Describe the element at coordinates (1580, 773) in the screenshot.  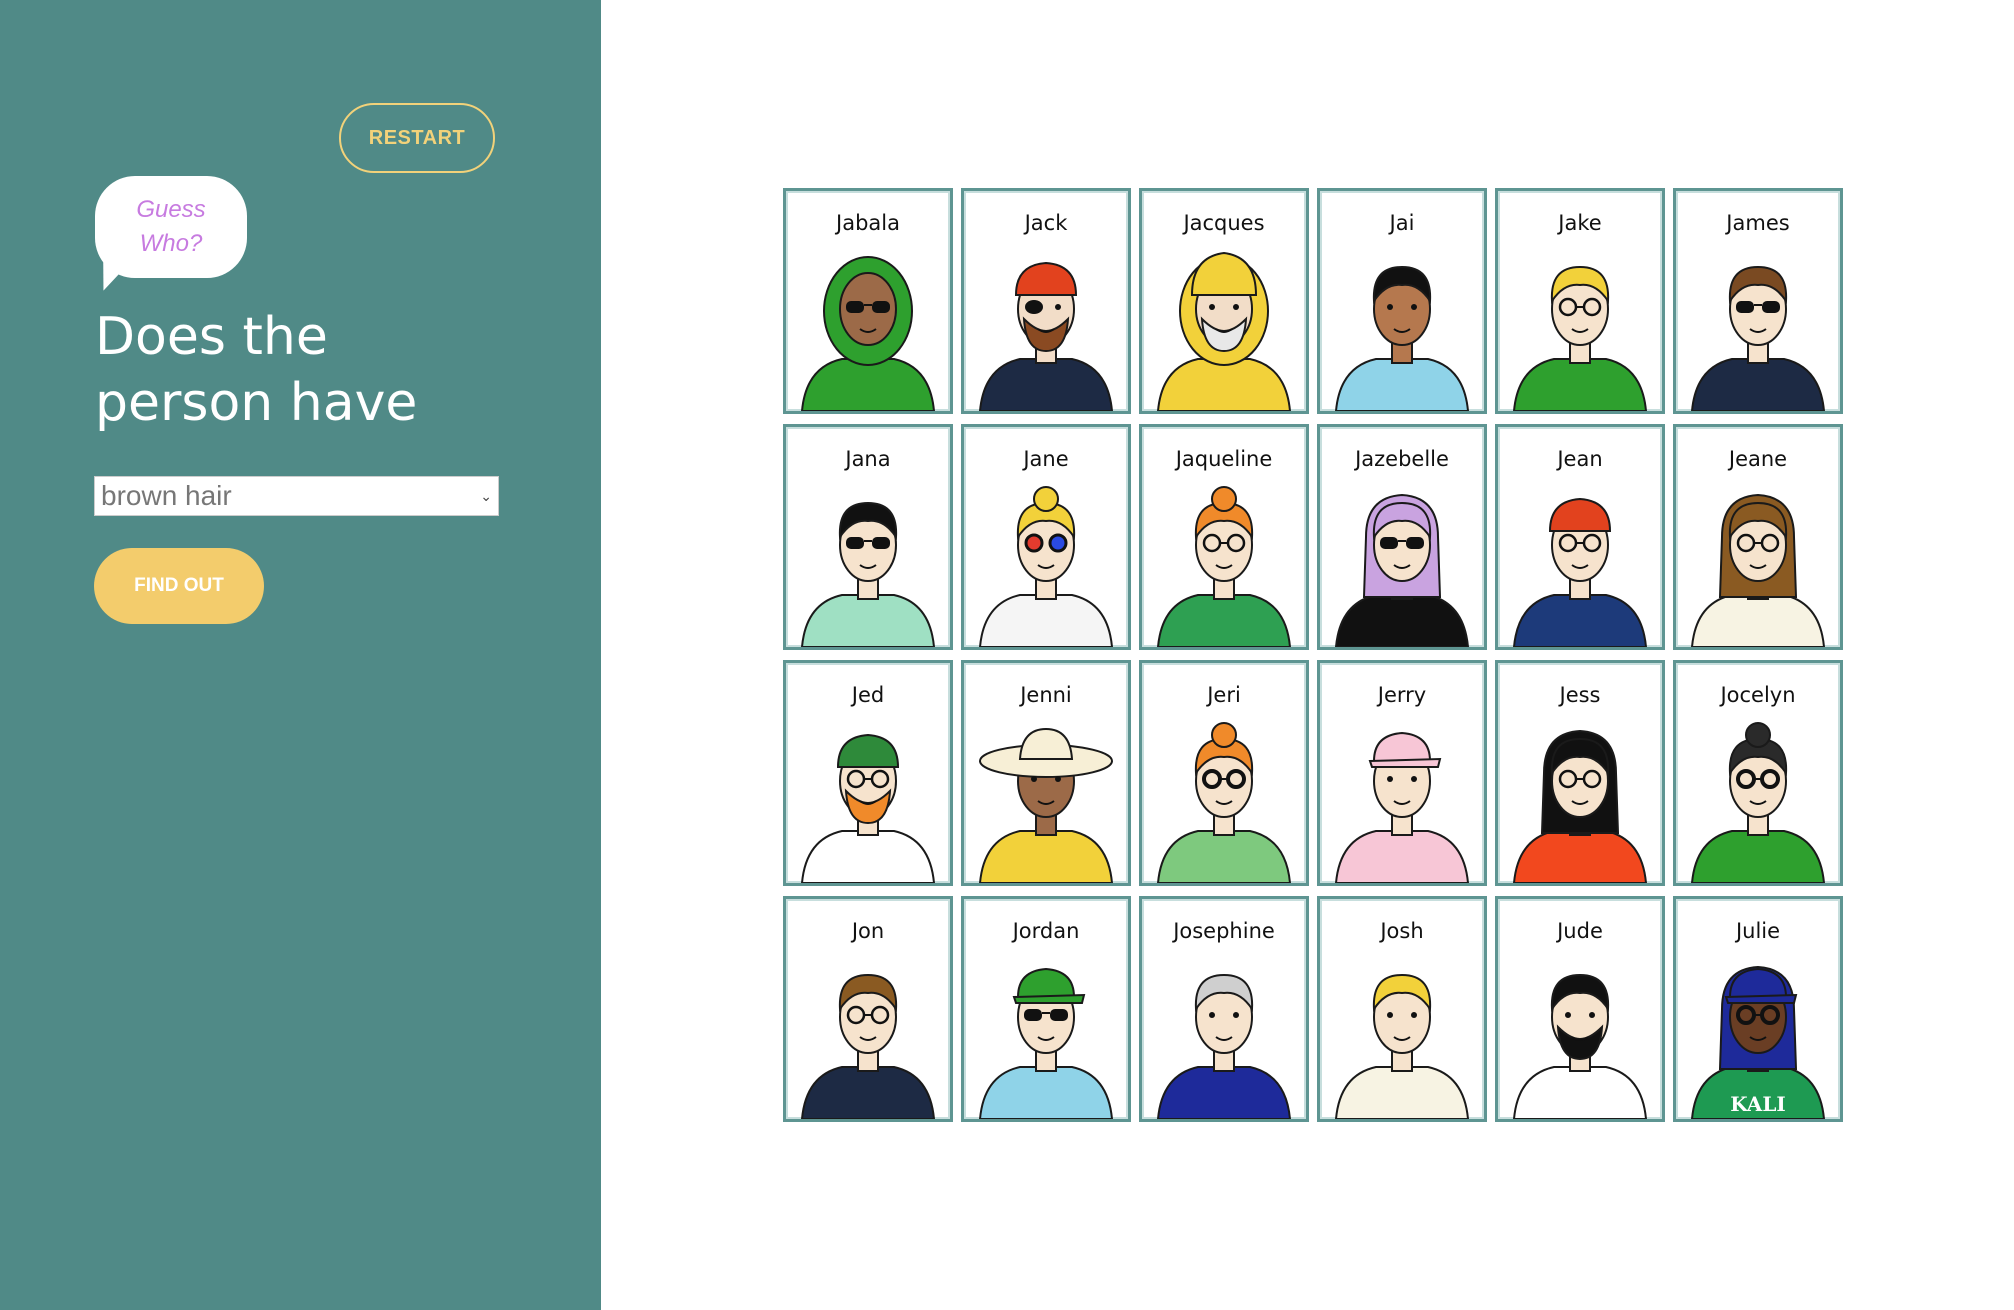
I see `character-card-jess: Jess` at that location.